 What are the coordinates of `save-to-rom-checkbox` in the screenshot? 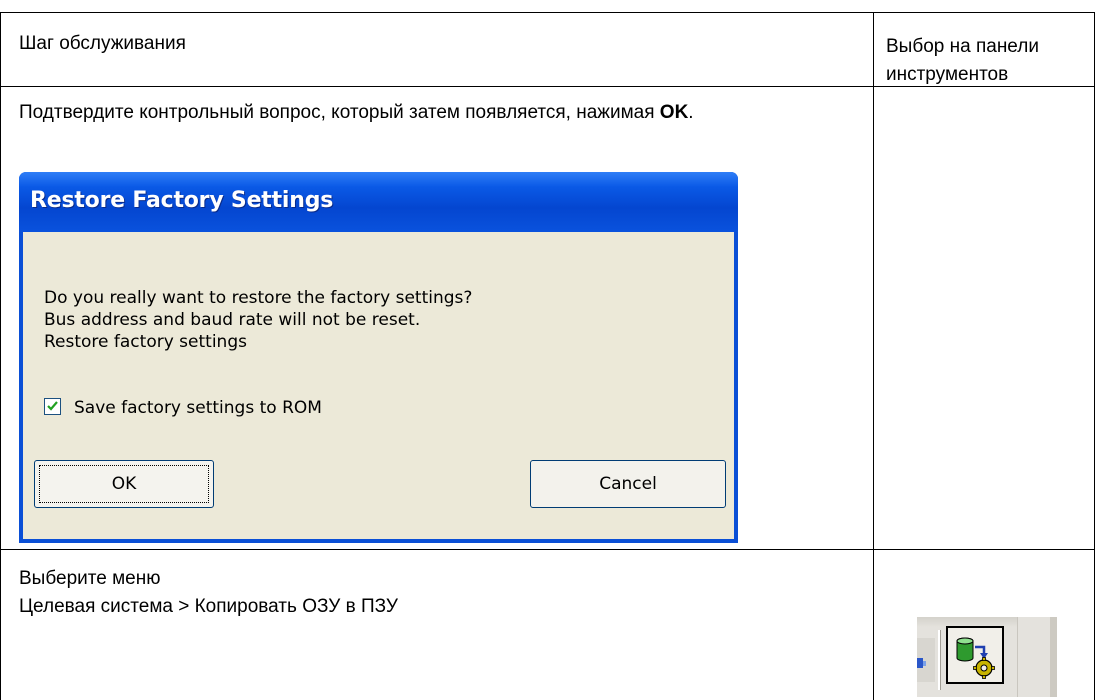 It's located at (52, 406).